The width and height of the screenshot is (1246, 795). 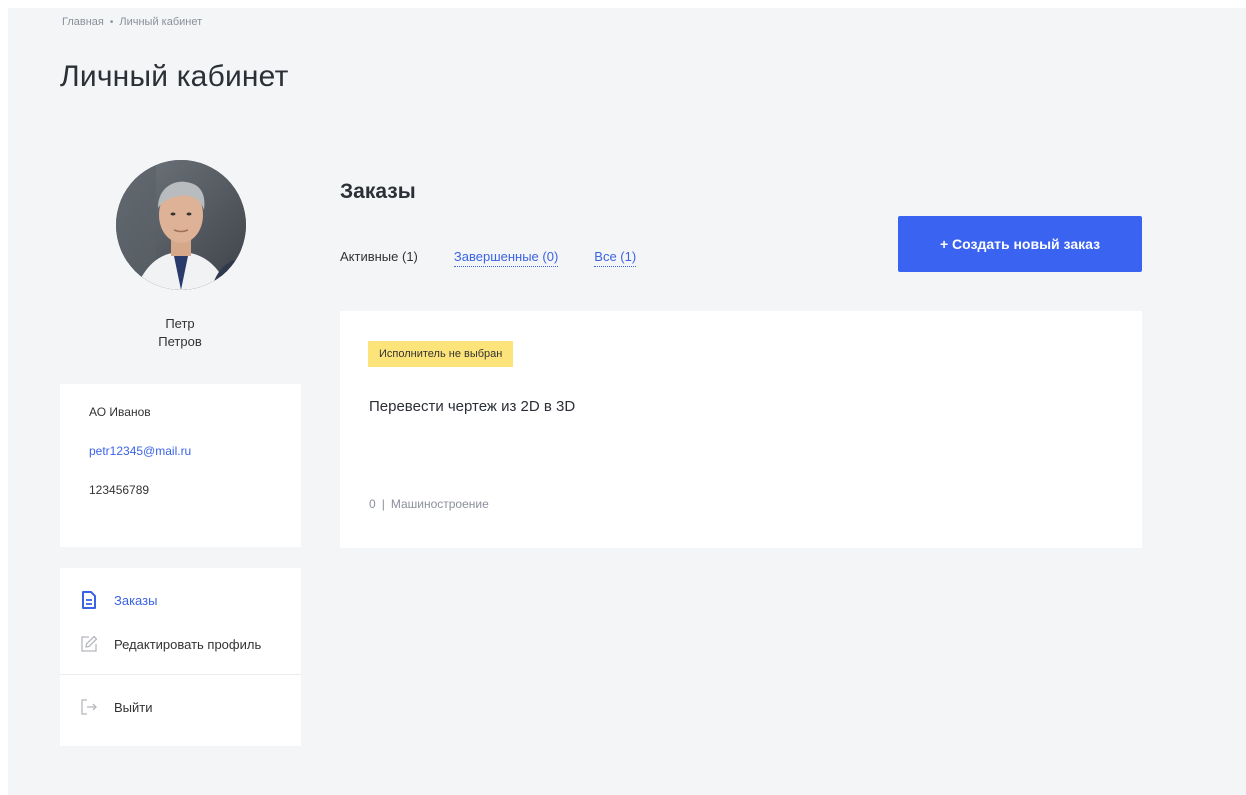 What do you see at coordinates (180, 707) in the screenshot?
I see `menu-item-logout: Выйти` at bounding box center [180, 707].